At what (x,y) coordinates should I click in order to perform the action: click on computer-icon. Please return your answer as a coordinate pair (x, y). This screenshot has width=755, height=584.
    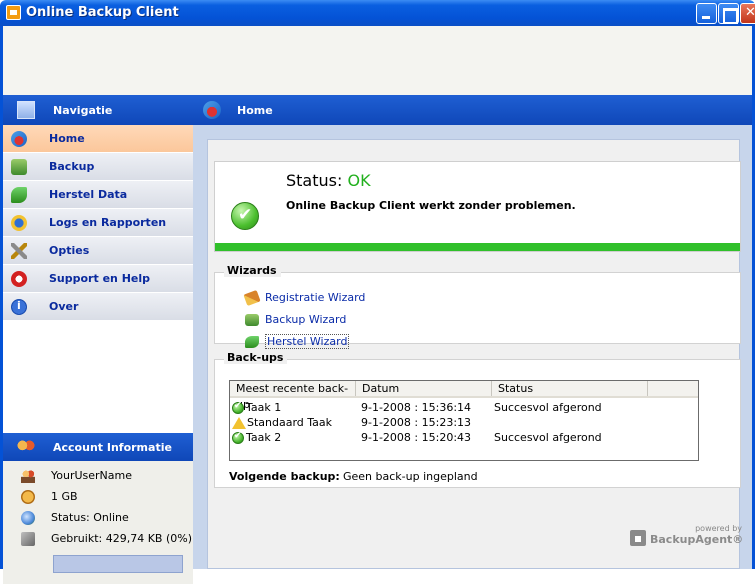
    Looking at the image, I should click on (26, 110).